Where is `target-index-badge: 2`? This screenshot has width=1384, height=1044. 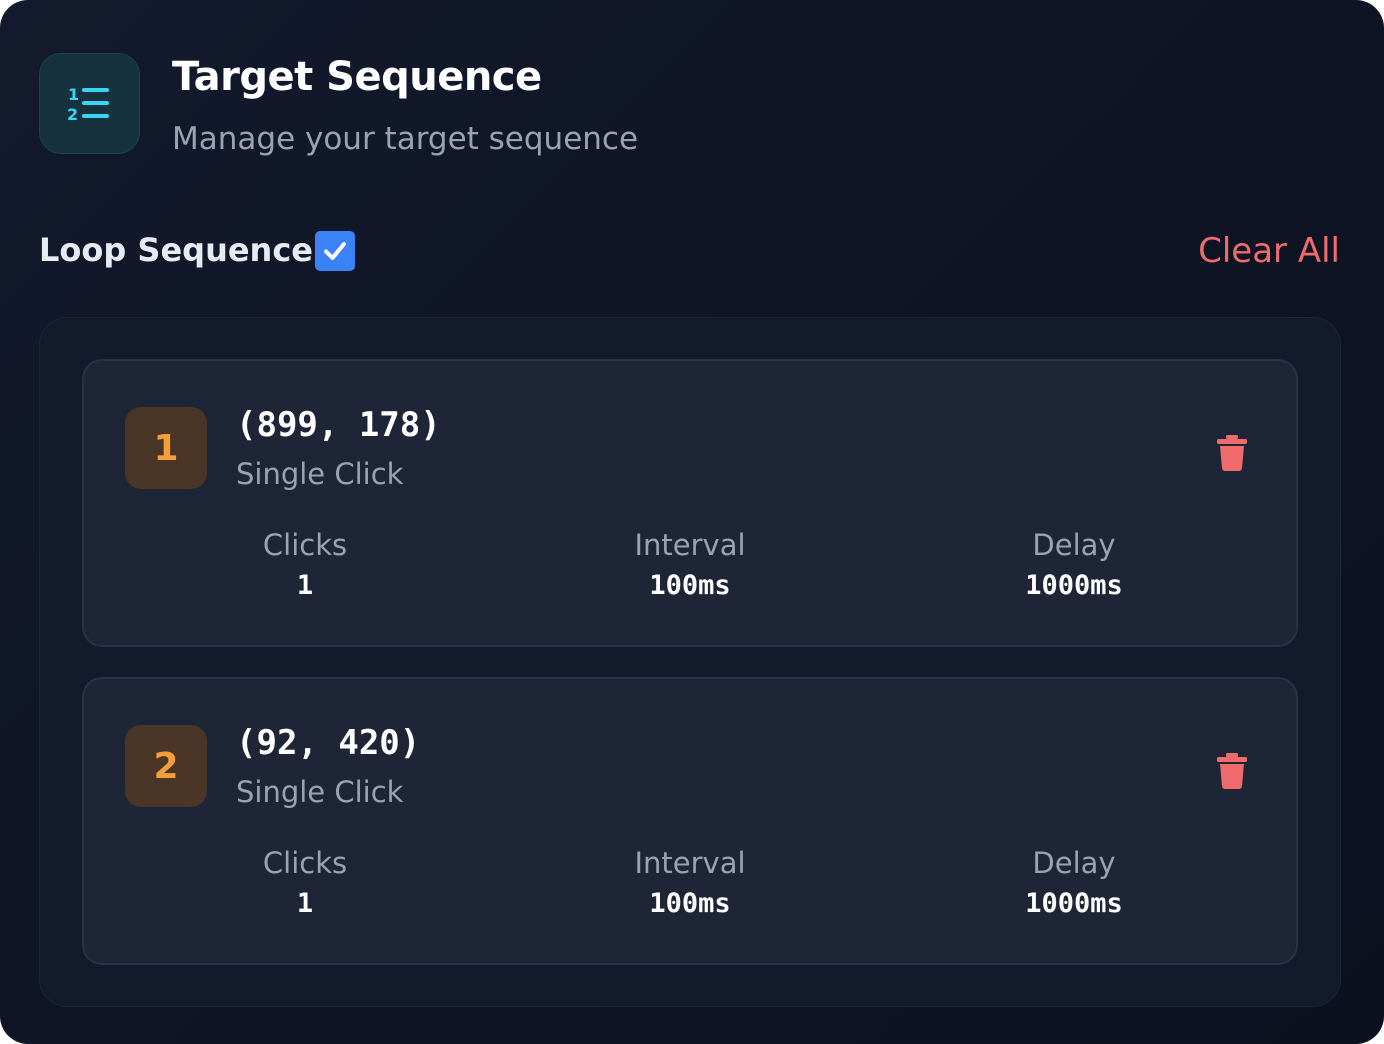
target-index-badge: 2 is located at coordinates (166, 766).